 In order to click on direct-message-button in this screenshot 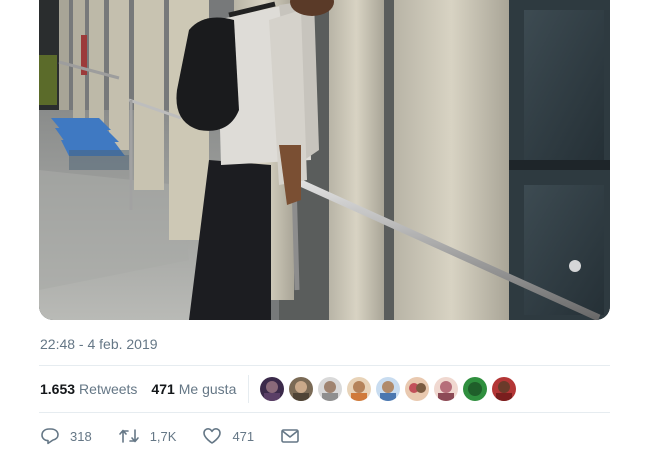, I will do `click(295, 436)`.